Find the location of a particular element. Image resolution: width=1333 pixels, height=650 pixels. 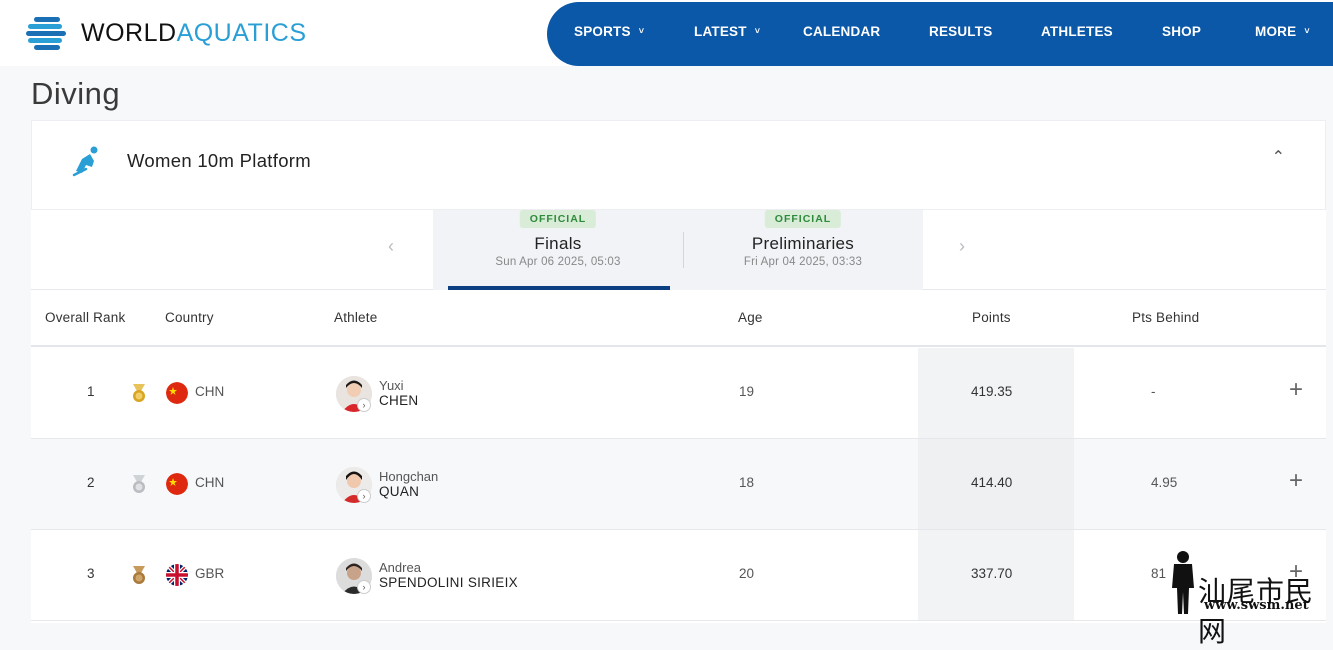

nav-label: SHOP is located at coordinates (1182, 31).